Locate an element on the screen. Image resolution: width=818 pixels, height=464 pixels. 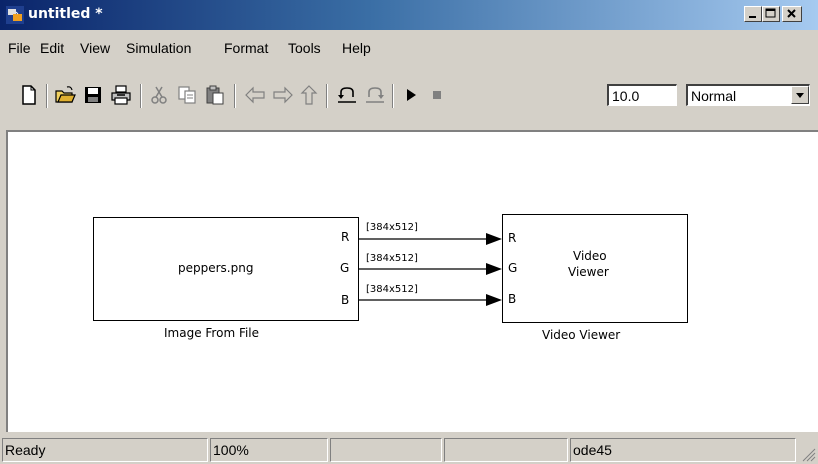
window-title: untitled * is located at coordinates (65, 14).